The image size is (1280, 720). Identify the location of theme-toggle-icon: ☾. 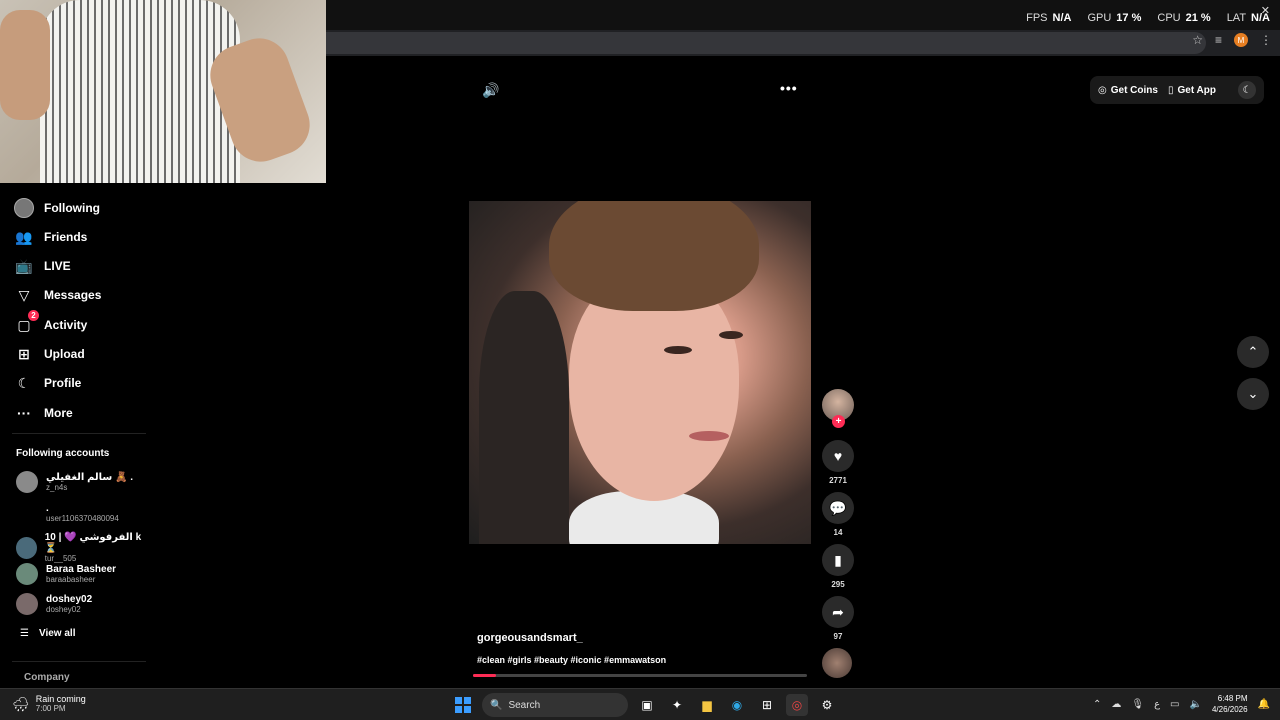
(1247, 90).